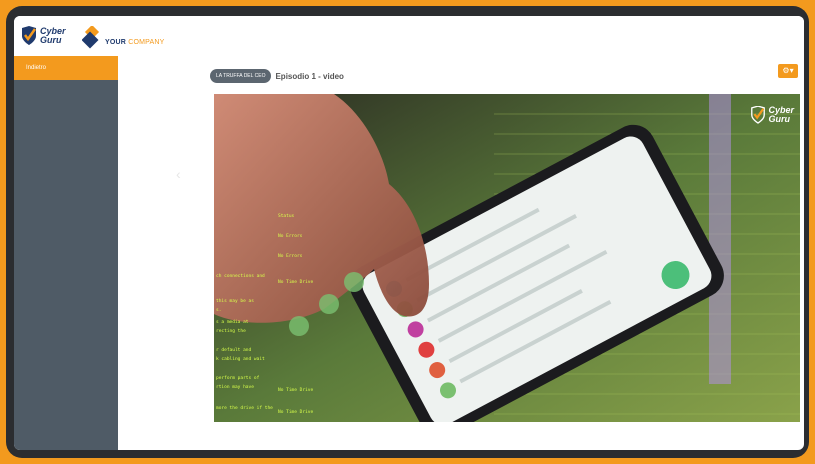 The width and height of the screenshot is (815, 464). I want to click on sidebar-item-label: Indietro, so click(36, 68).